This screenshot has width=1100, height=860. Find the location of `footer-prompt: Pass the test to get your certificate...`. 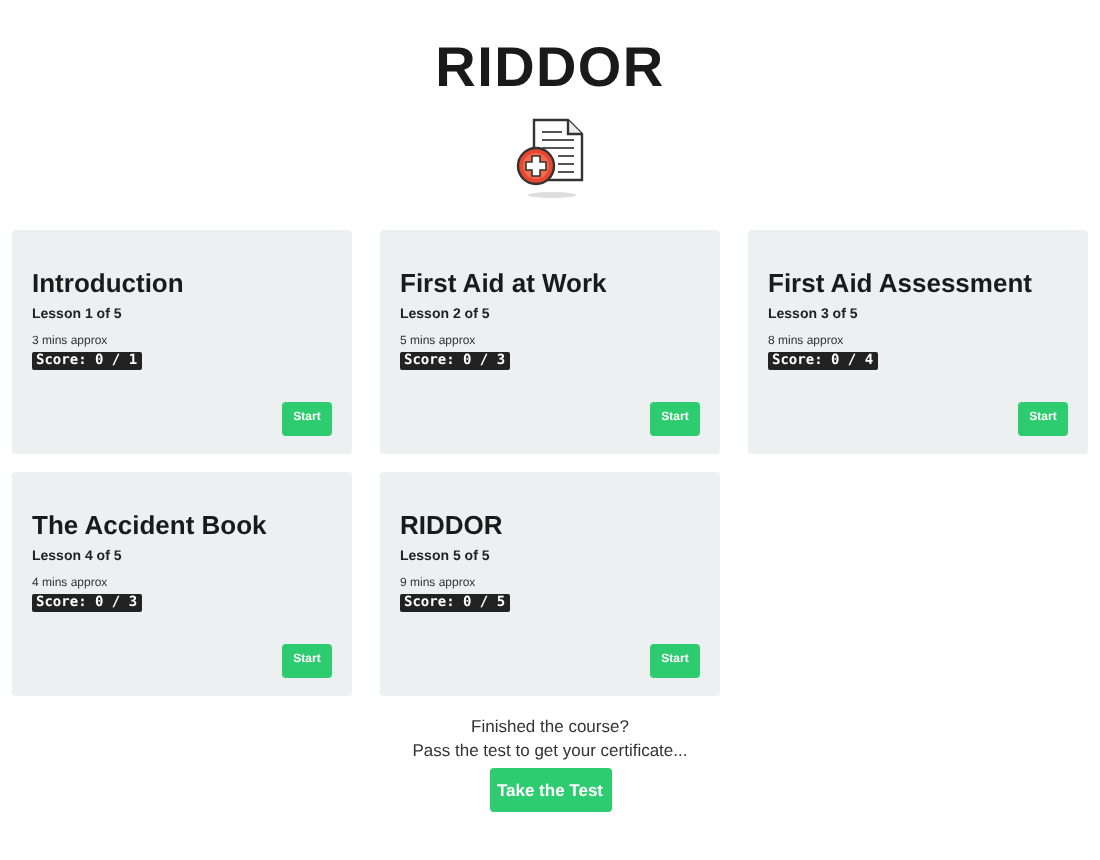

footer-prompt: Pass the test to get your certificate... is located at coordinates (550, 750).